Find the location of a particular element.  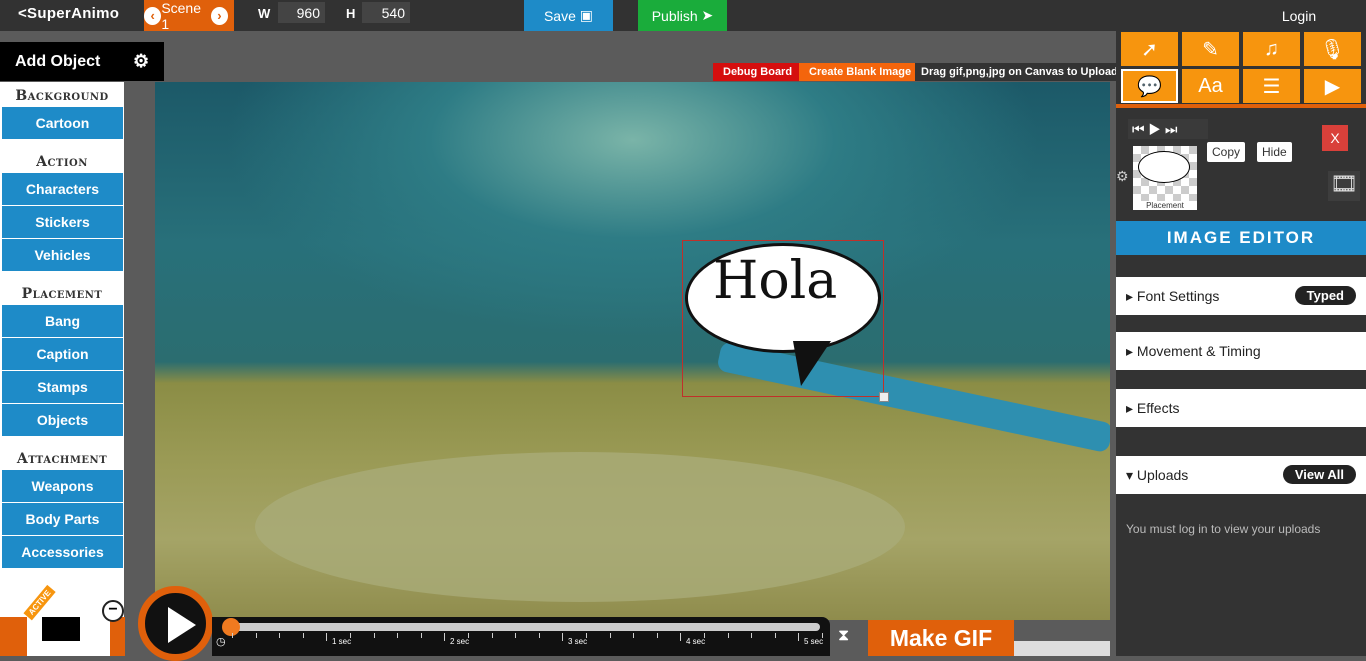

add-object-header: Add Object ⚙ is located at coordinates (82, 61).